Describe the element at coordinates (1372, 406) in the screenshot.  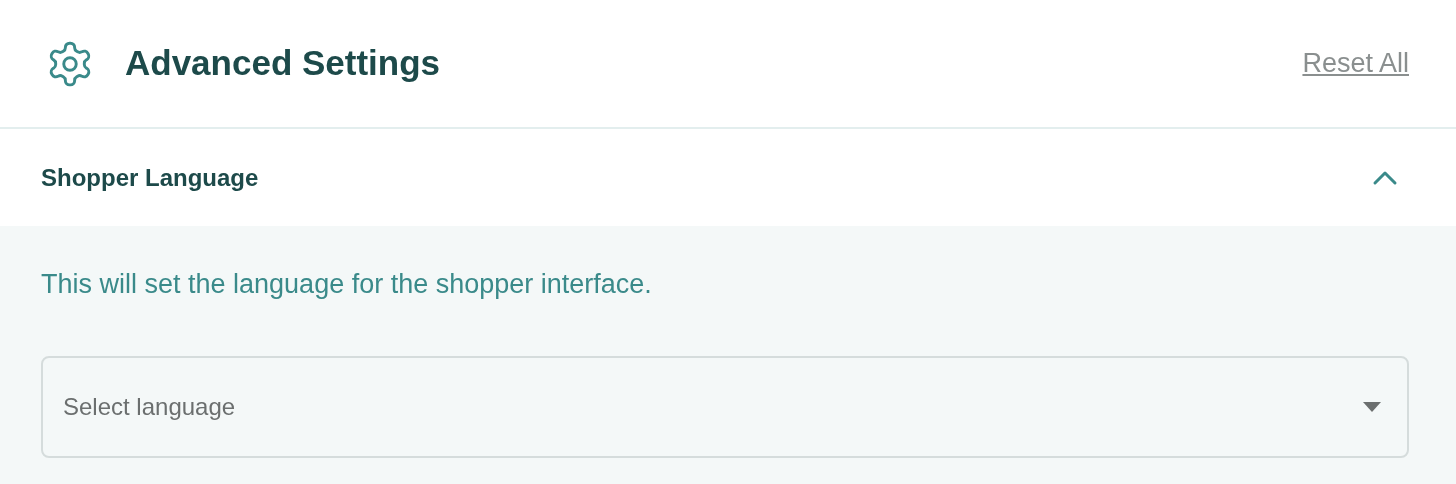
I see `dropdown-caret-icon` at that location.